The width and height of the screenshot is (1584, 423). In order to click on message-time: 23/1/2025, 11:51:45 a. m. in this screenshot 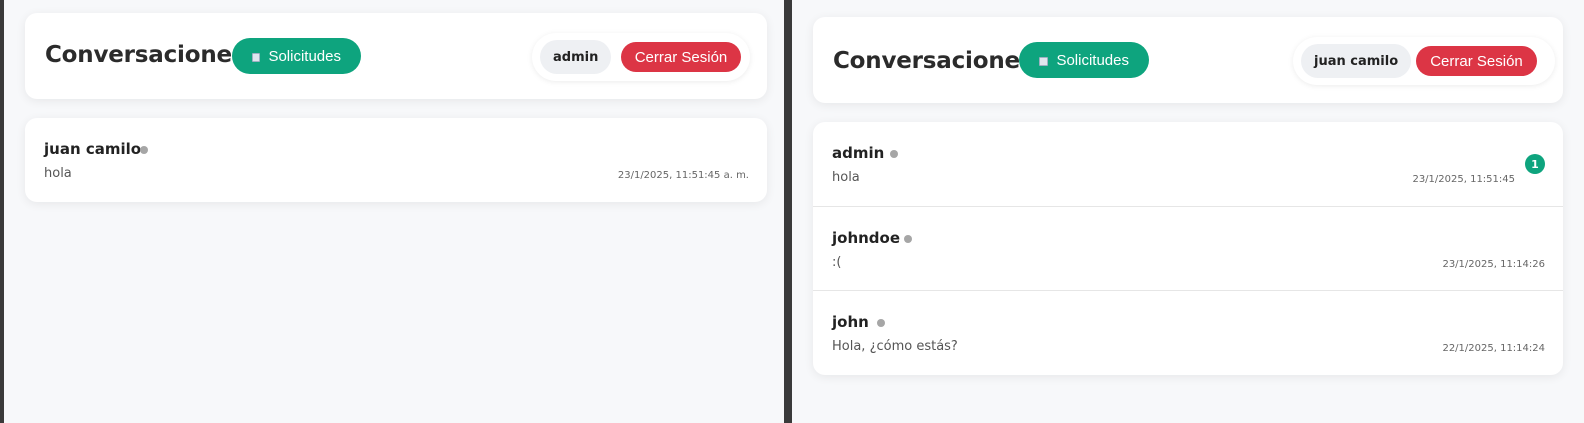, I will do `click(683, 175)`.